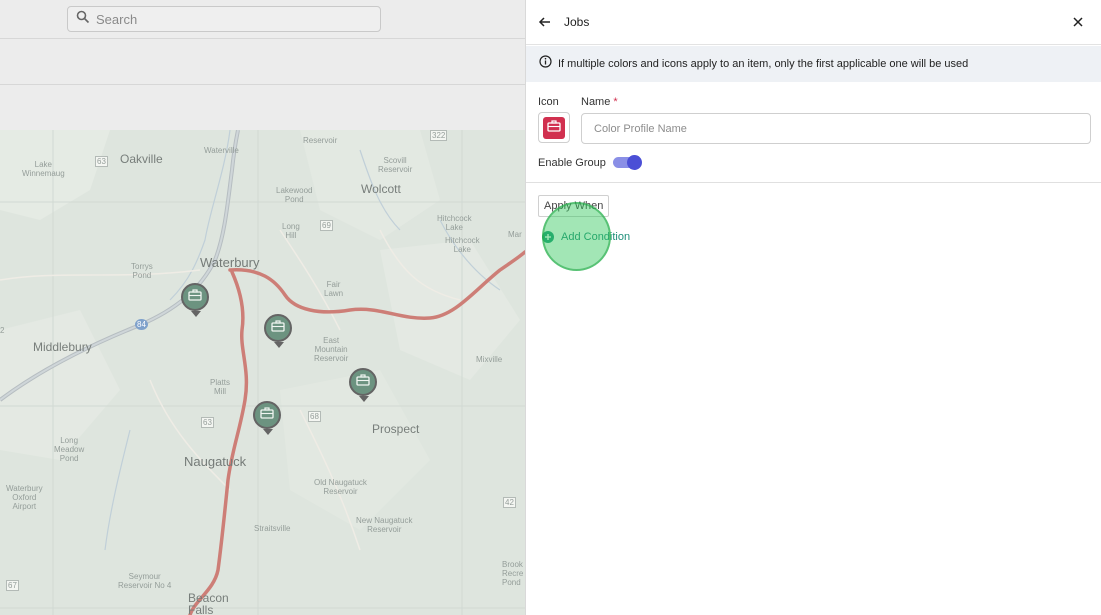 Image resolution: width=1101 pixels, height=615 pixels. What do you see at coordinates (545, 22) in the screenshot?
I see `back-arrow-icon` at bounding box center [545, 22].